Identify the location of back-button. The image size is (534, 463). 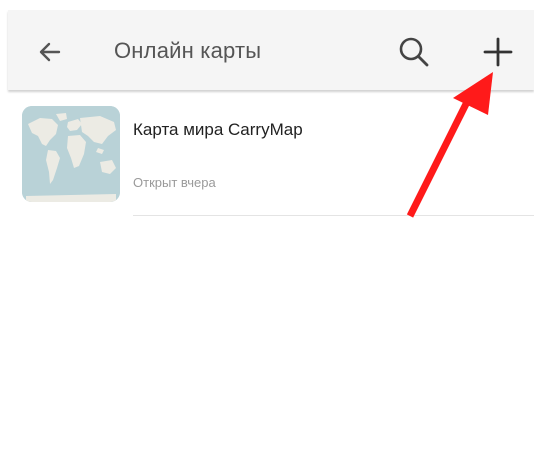
(50, 52).